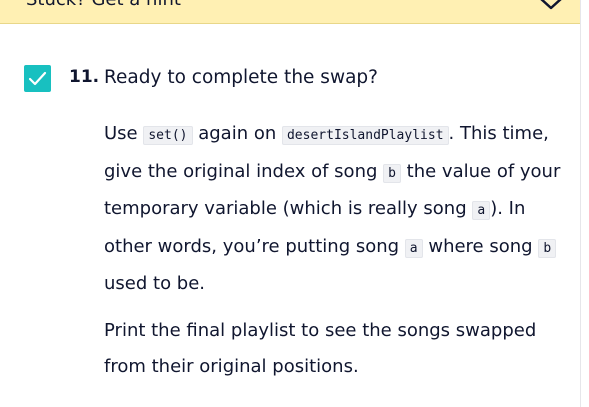  I want to click on chevron-down-icon, so click(551, 6).